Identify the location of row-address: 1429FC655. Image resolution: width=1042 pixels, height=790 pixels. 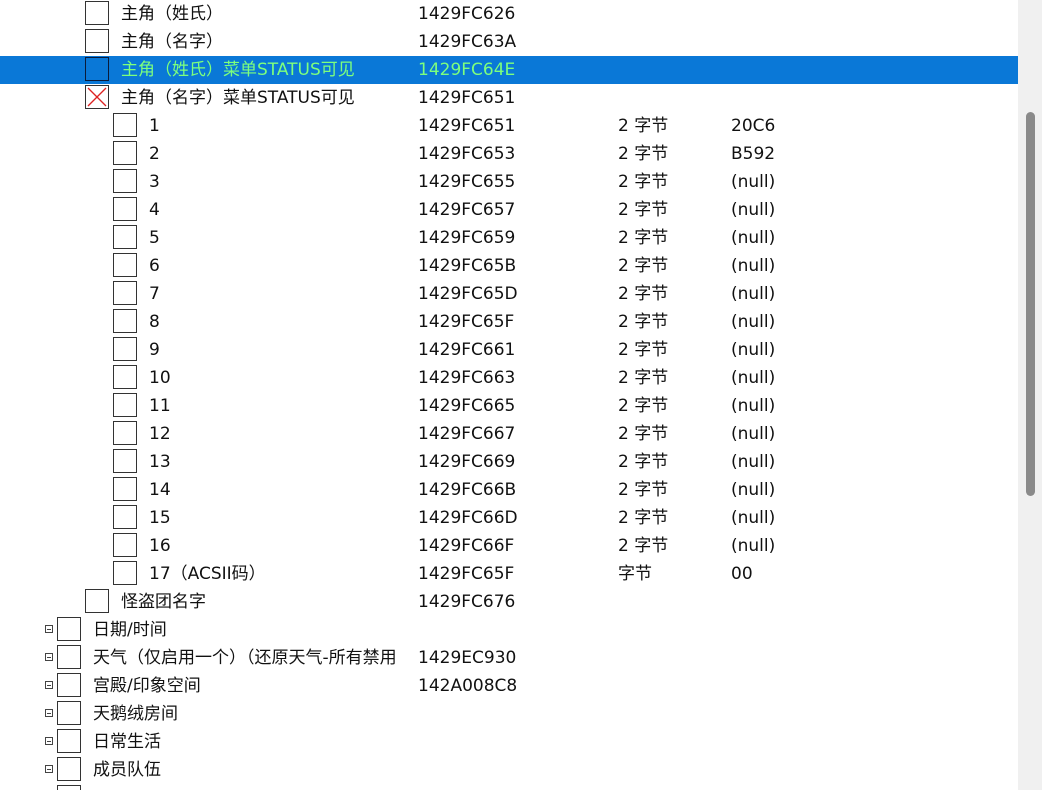
(467, 182).